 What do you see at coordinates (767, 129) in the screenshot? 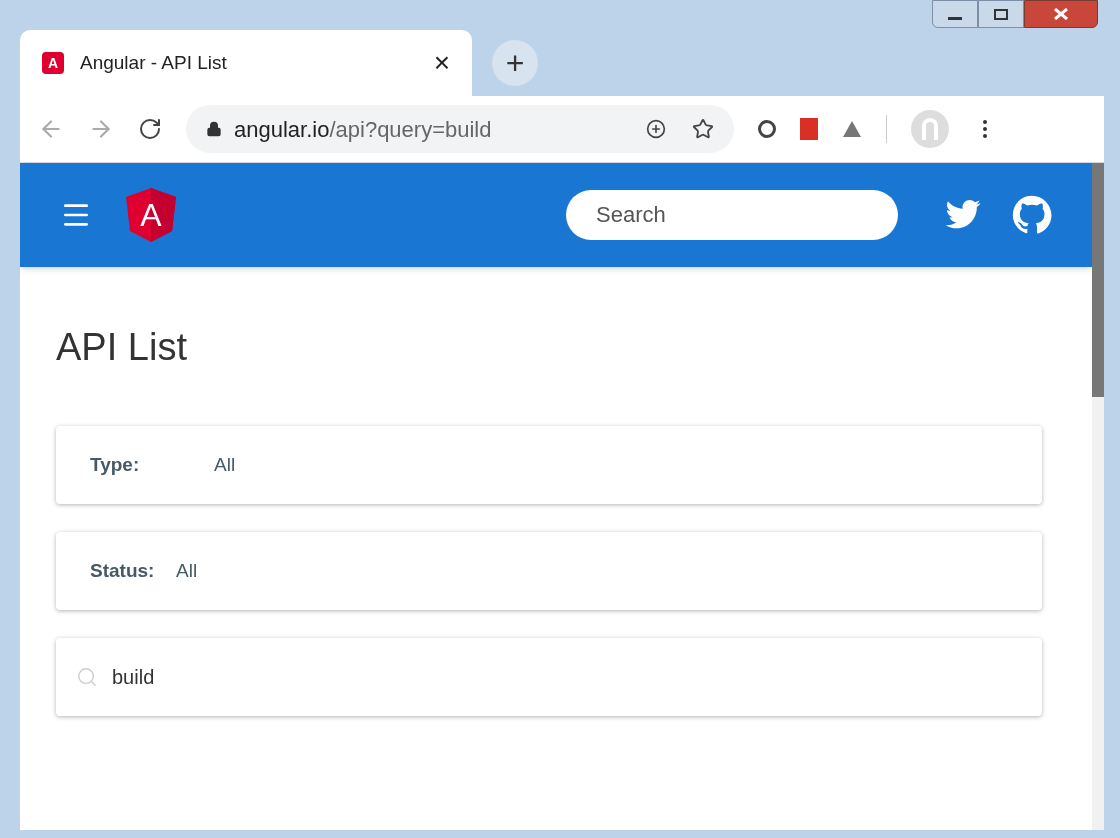
I see `circle-extension-icon` at bounding box center [767, 129].